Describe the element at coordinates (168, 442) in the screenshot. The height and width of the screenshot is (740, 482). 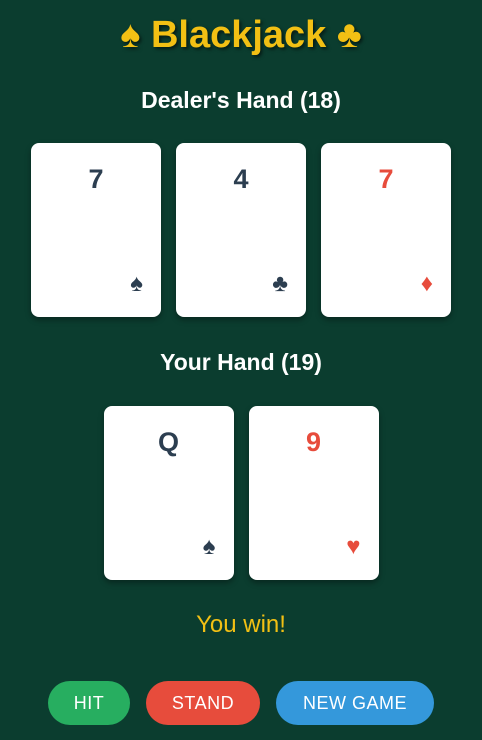
I see `card-rank: Q` at that location.